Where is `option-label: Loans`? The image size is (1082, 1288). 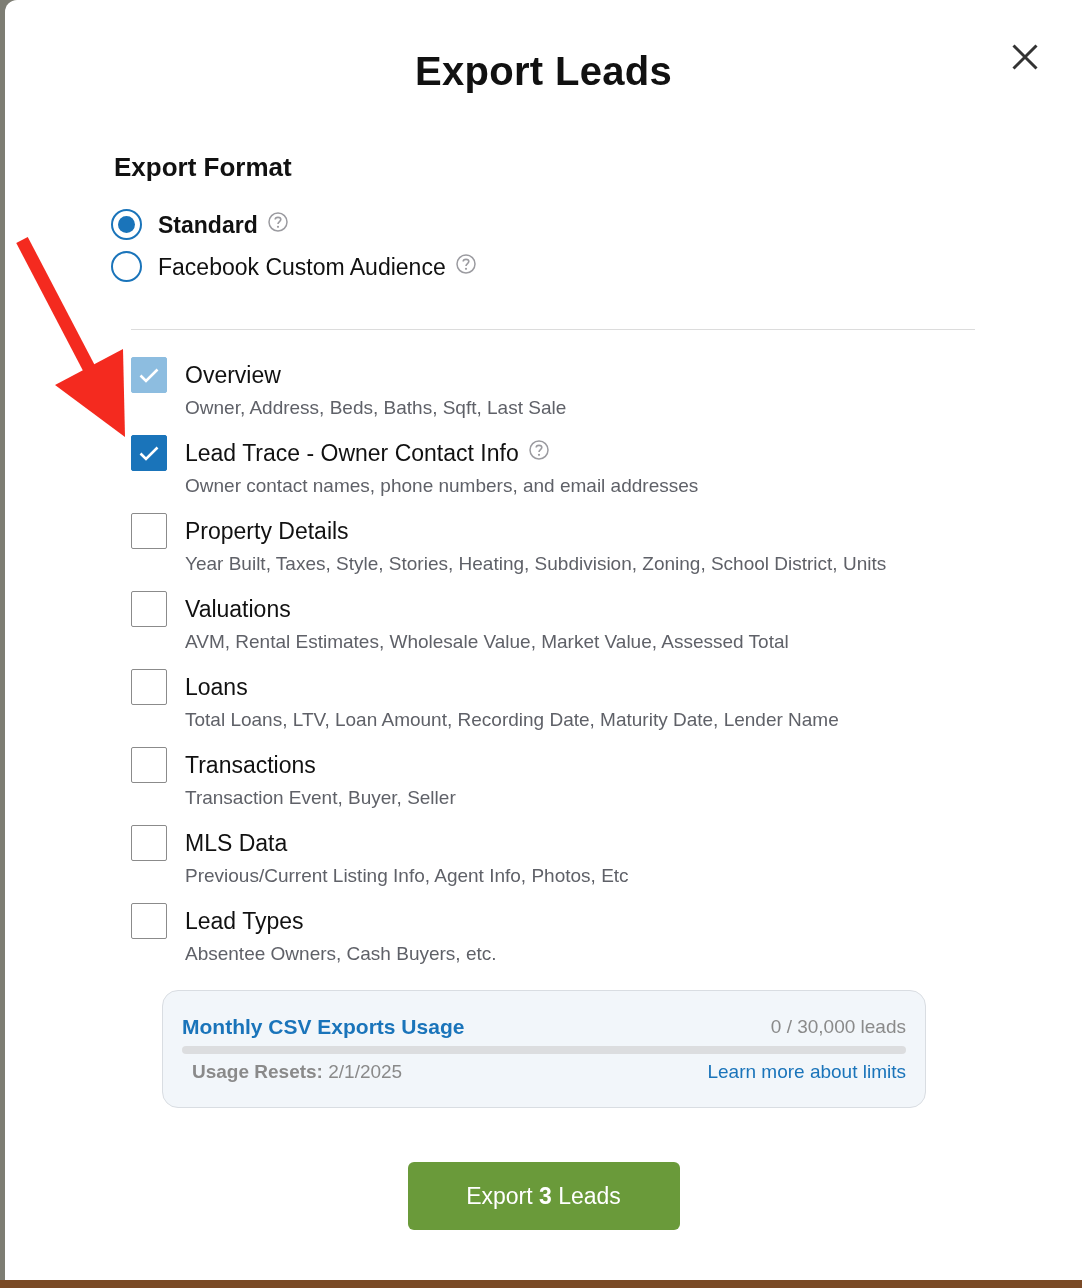
option-label: Loans is located at coordinates (216, 687).